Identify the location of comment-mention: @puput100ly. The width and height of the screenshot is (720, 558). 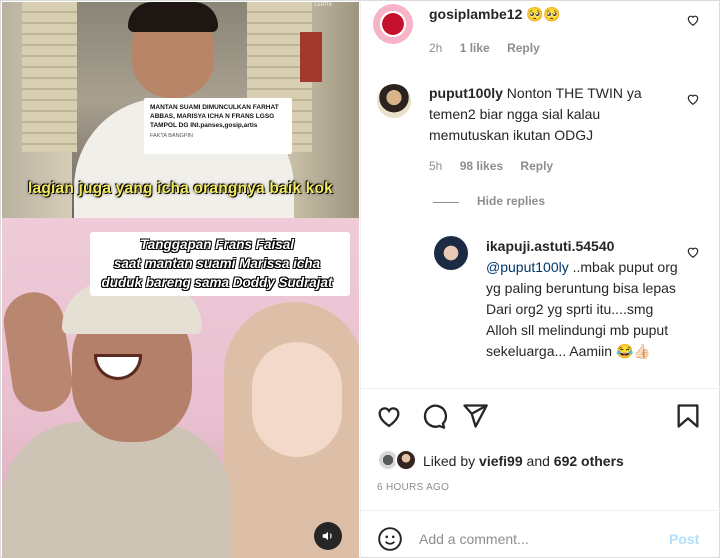
(527, 267).